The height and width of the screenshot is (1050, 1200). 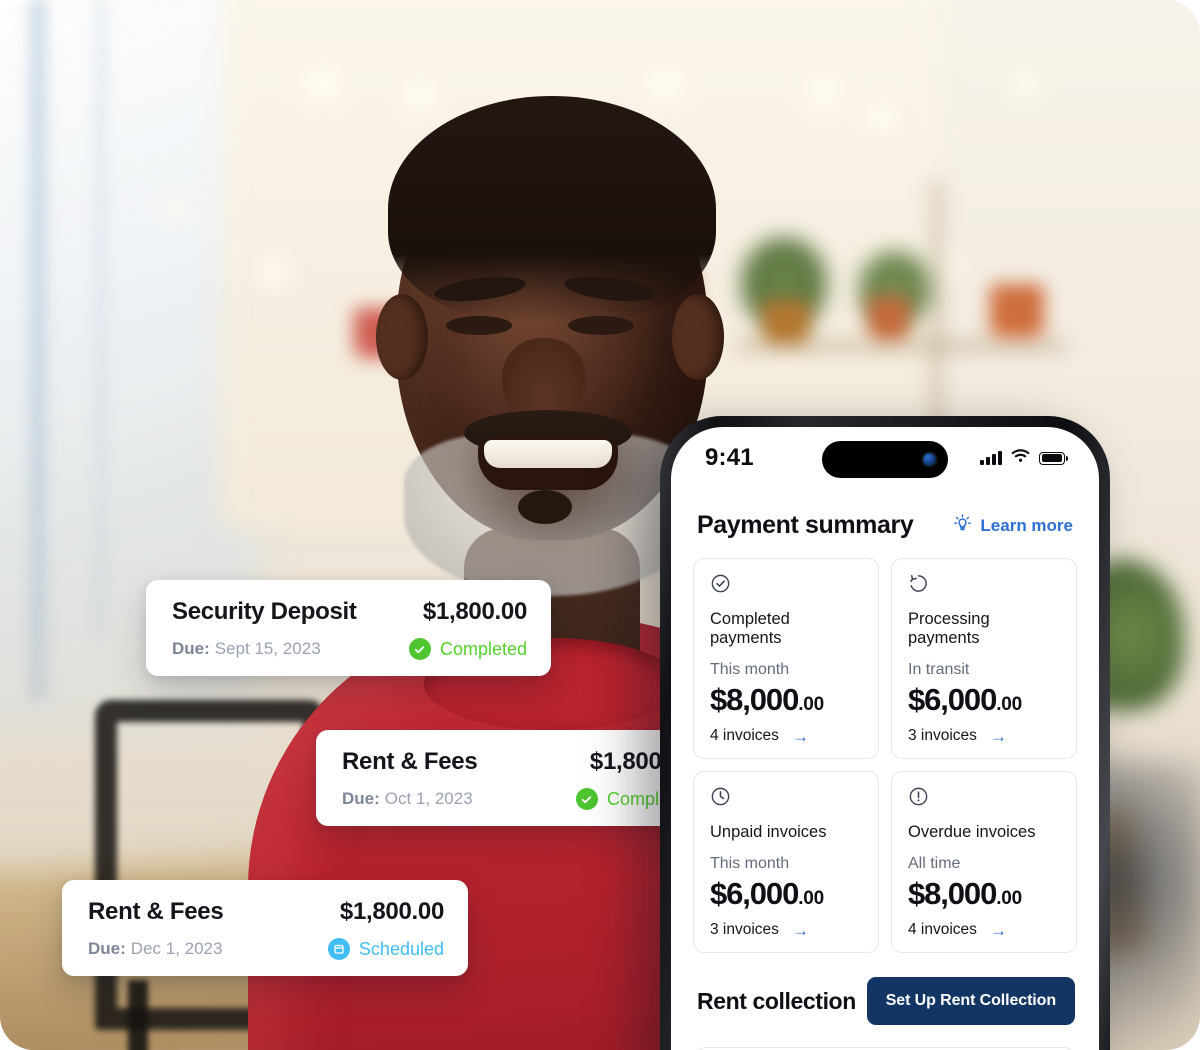 I want to click on lightbulb-icon, so click(x=962, y=525).